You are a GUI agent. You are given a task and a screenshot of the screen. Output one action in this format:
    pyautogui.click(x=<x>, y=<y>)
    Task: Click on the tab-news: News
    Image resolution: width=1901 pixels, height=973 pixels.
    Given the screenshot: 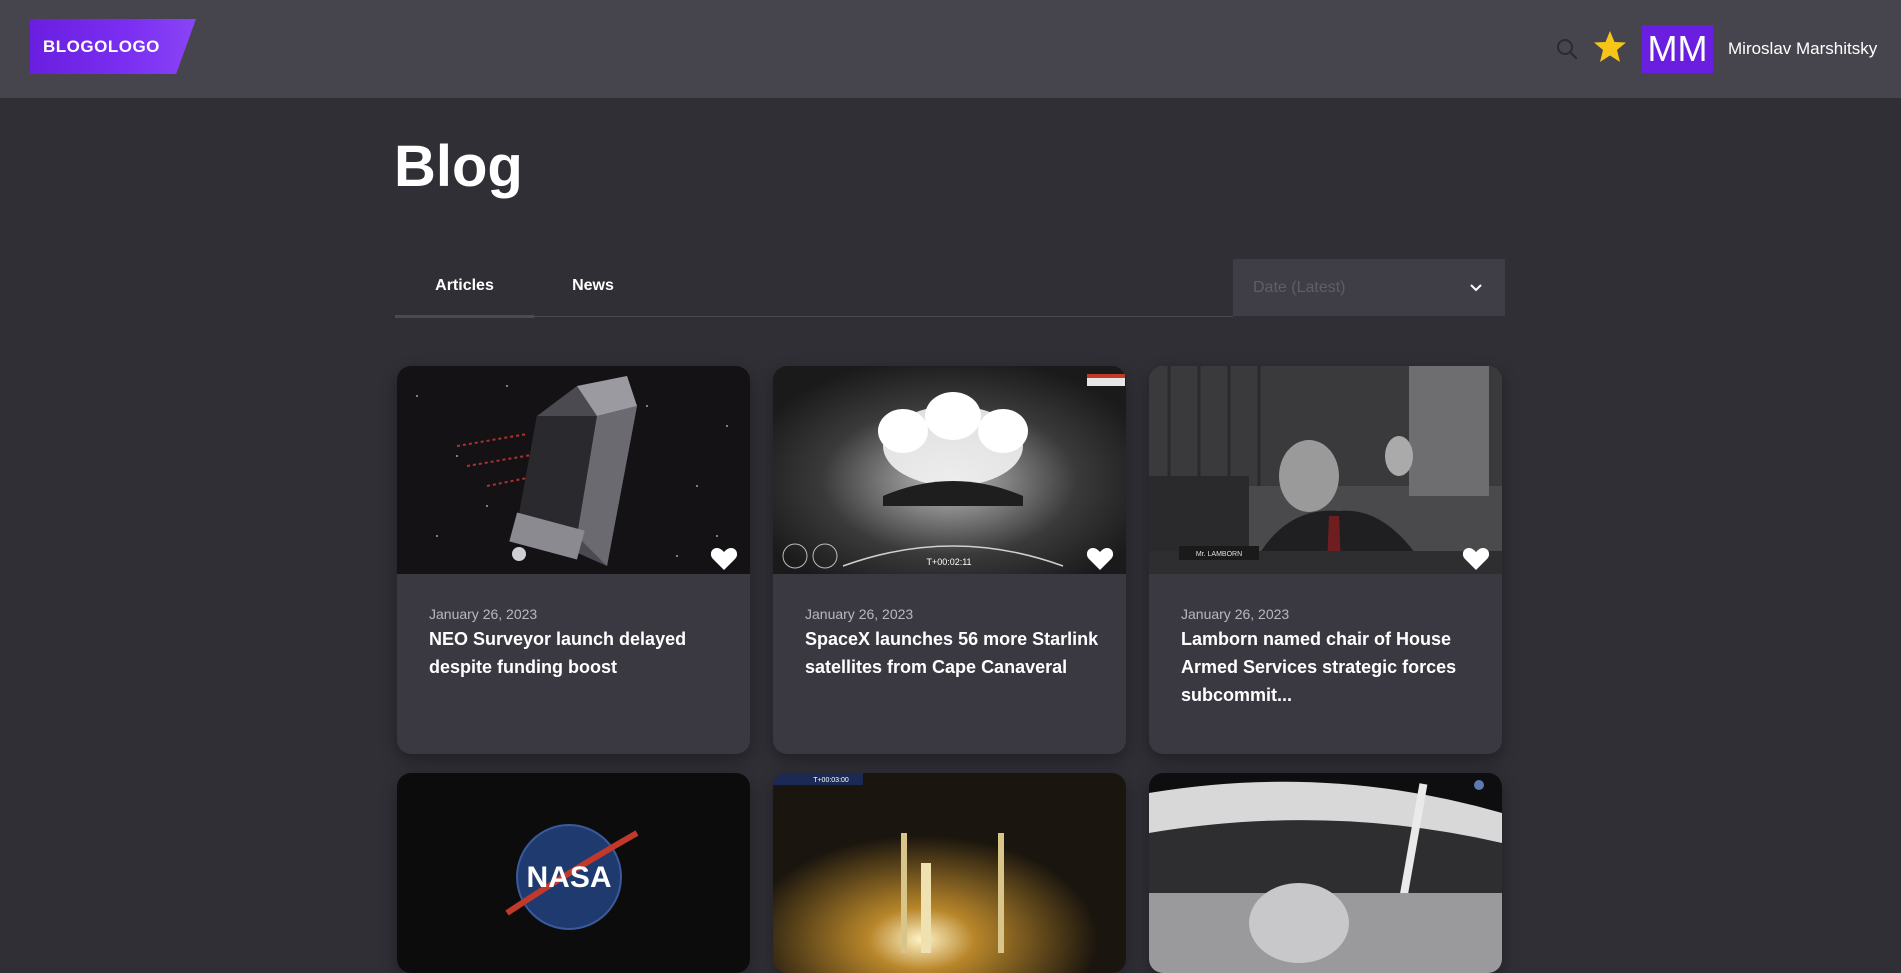 What is the action you would take?
    pyautogui.click(x=593, y=292)
    